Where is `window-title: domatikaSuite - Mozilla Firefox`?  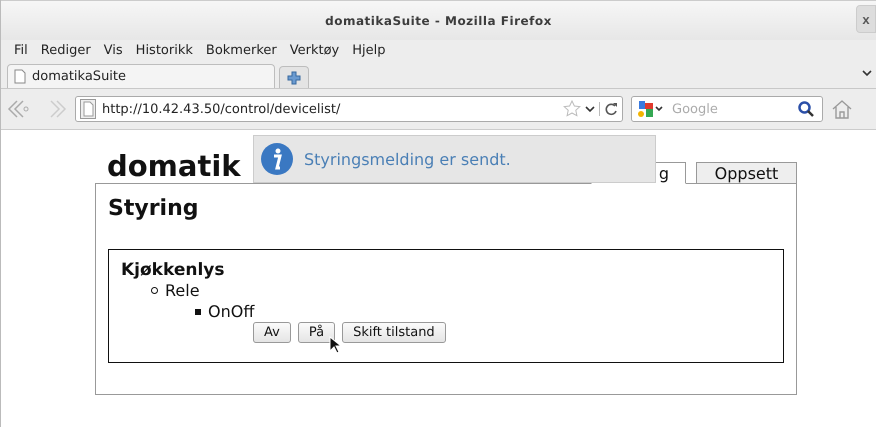
window-title: domatikaSuite - Mozilla Firefox is located at coordinates (438, 21).